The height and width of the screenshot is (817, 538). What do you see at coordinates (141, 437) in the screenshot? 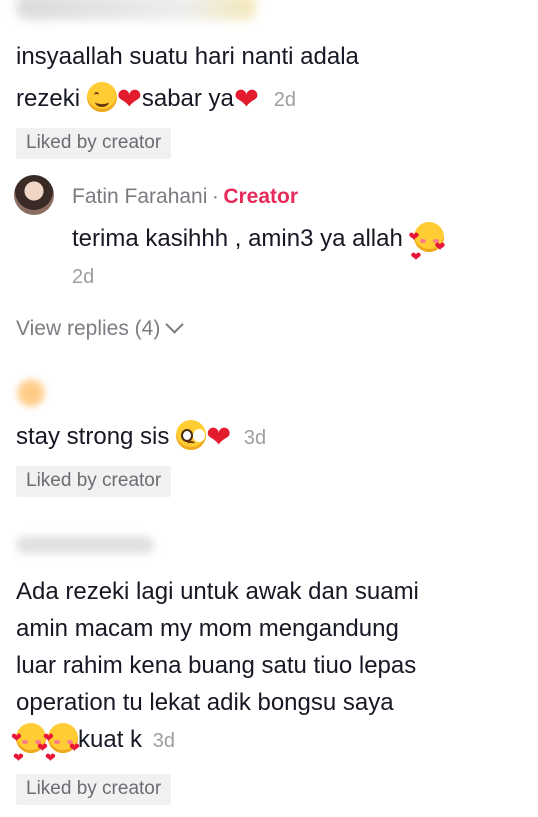
I see `comment-text: stay strong sis ❤ 3d` at bounding box center [141, 437].